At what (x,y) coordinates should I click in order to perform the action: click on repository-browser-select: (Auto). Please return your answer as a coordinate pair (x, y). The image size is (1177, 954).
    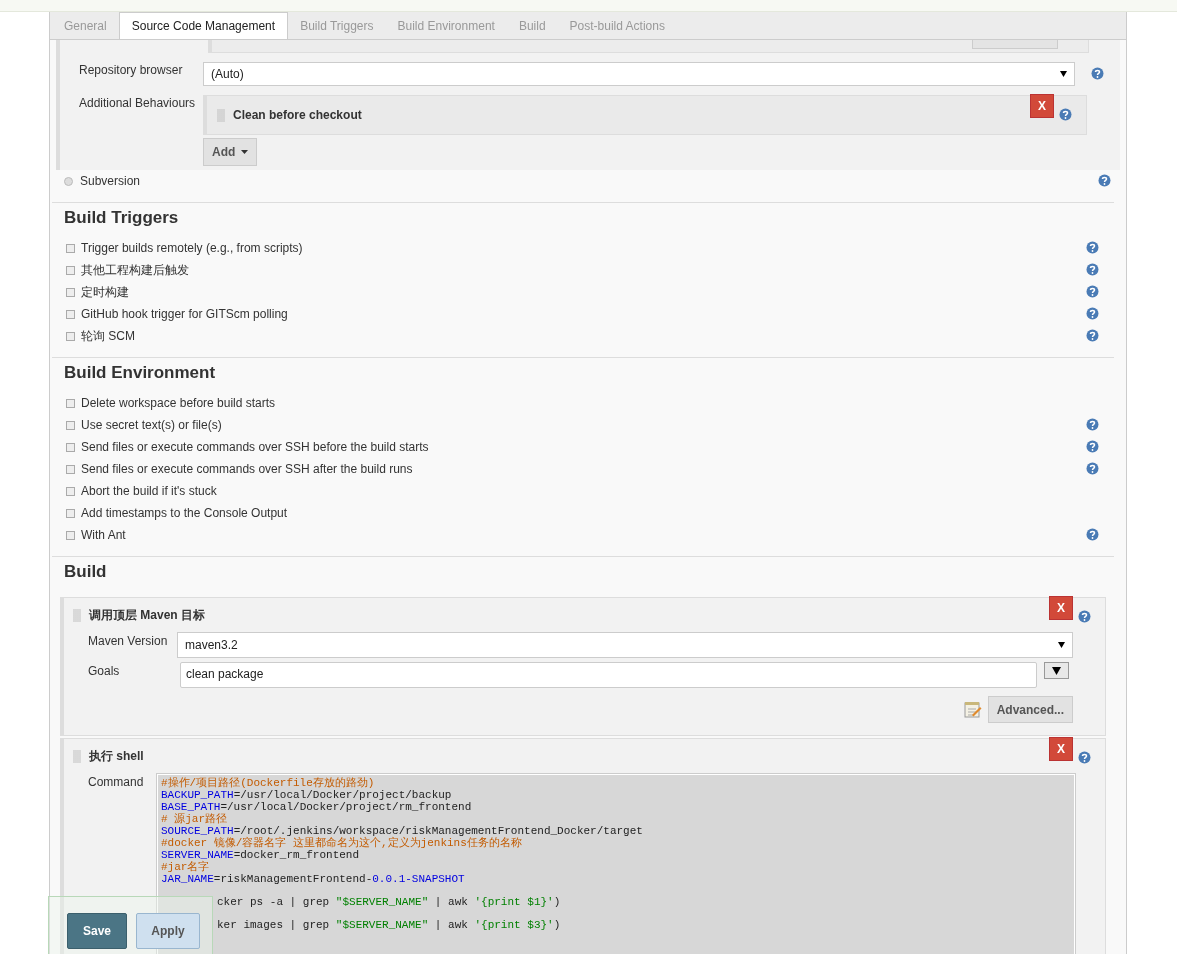
    Looking at the image, I should click on (639, 74).